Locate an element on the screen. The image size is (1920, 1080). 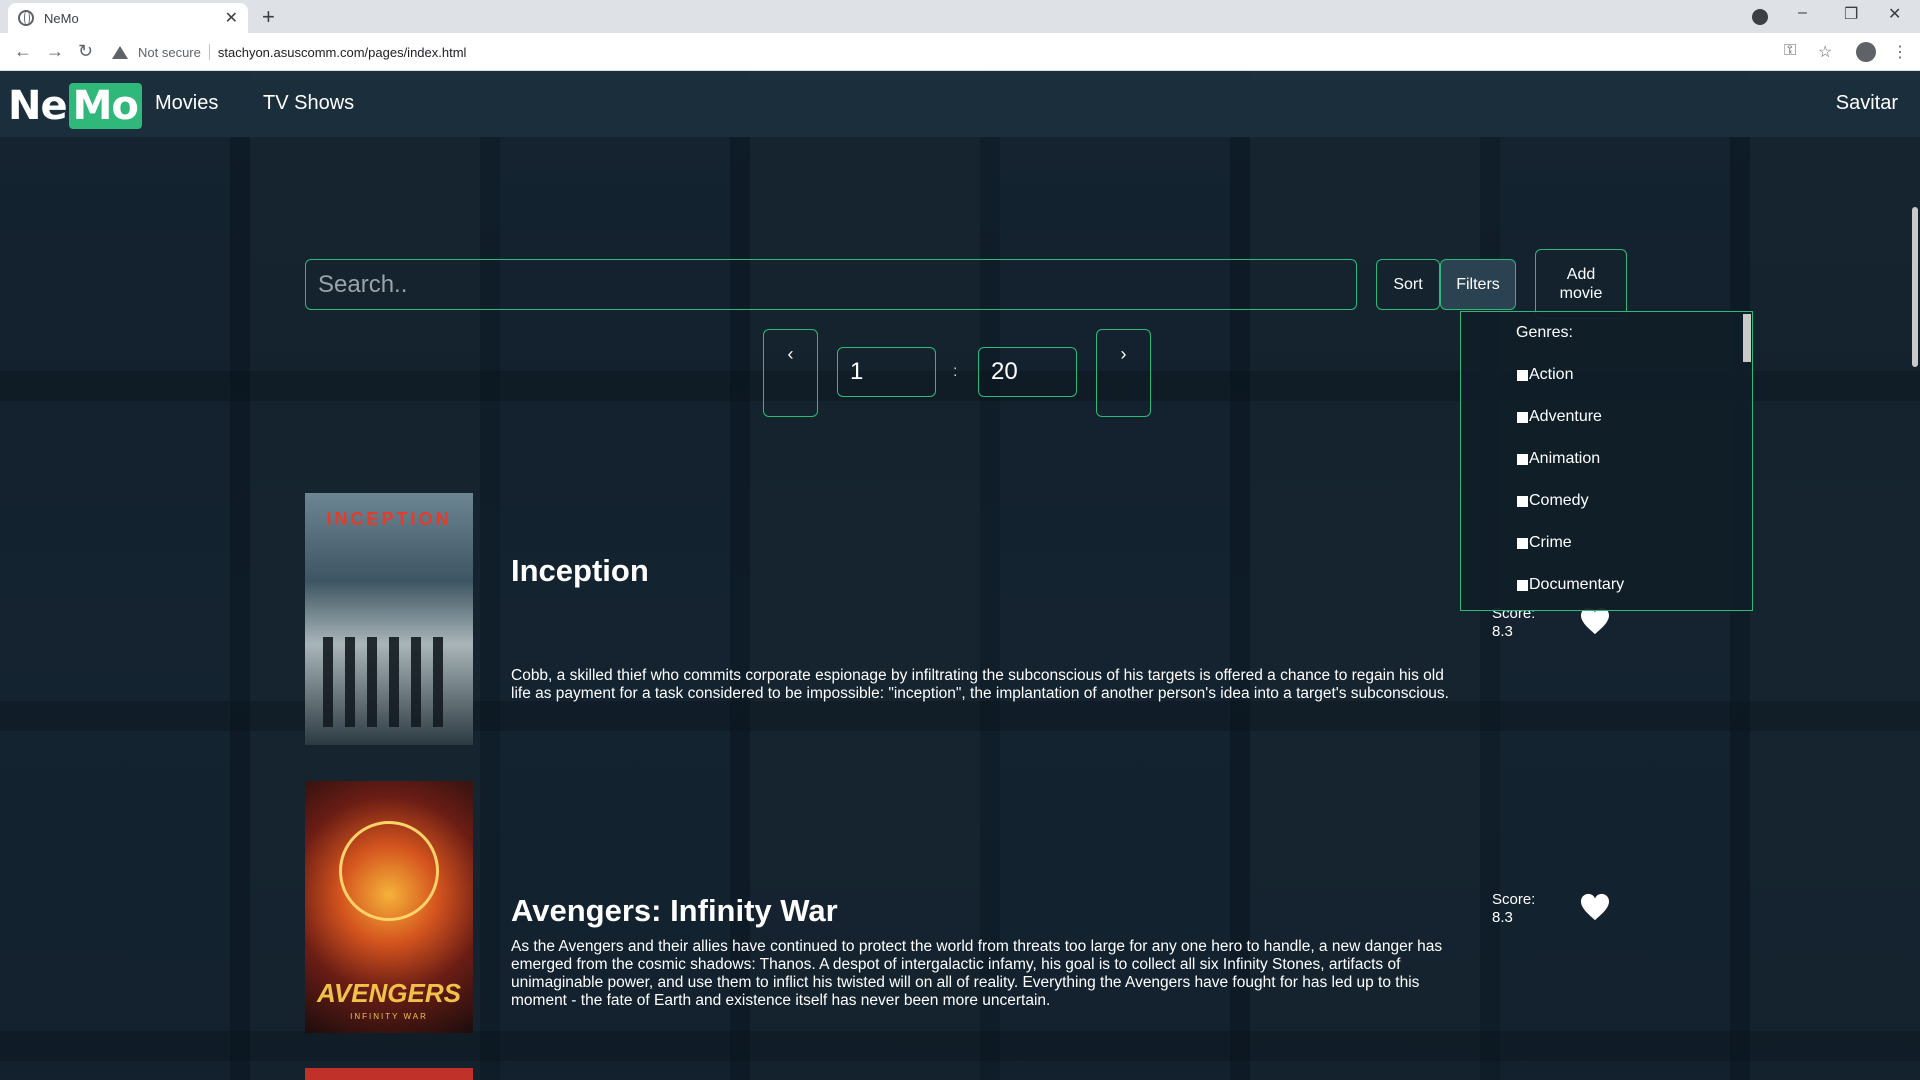
back-icon: ← is located at coordinates (23, 51).